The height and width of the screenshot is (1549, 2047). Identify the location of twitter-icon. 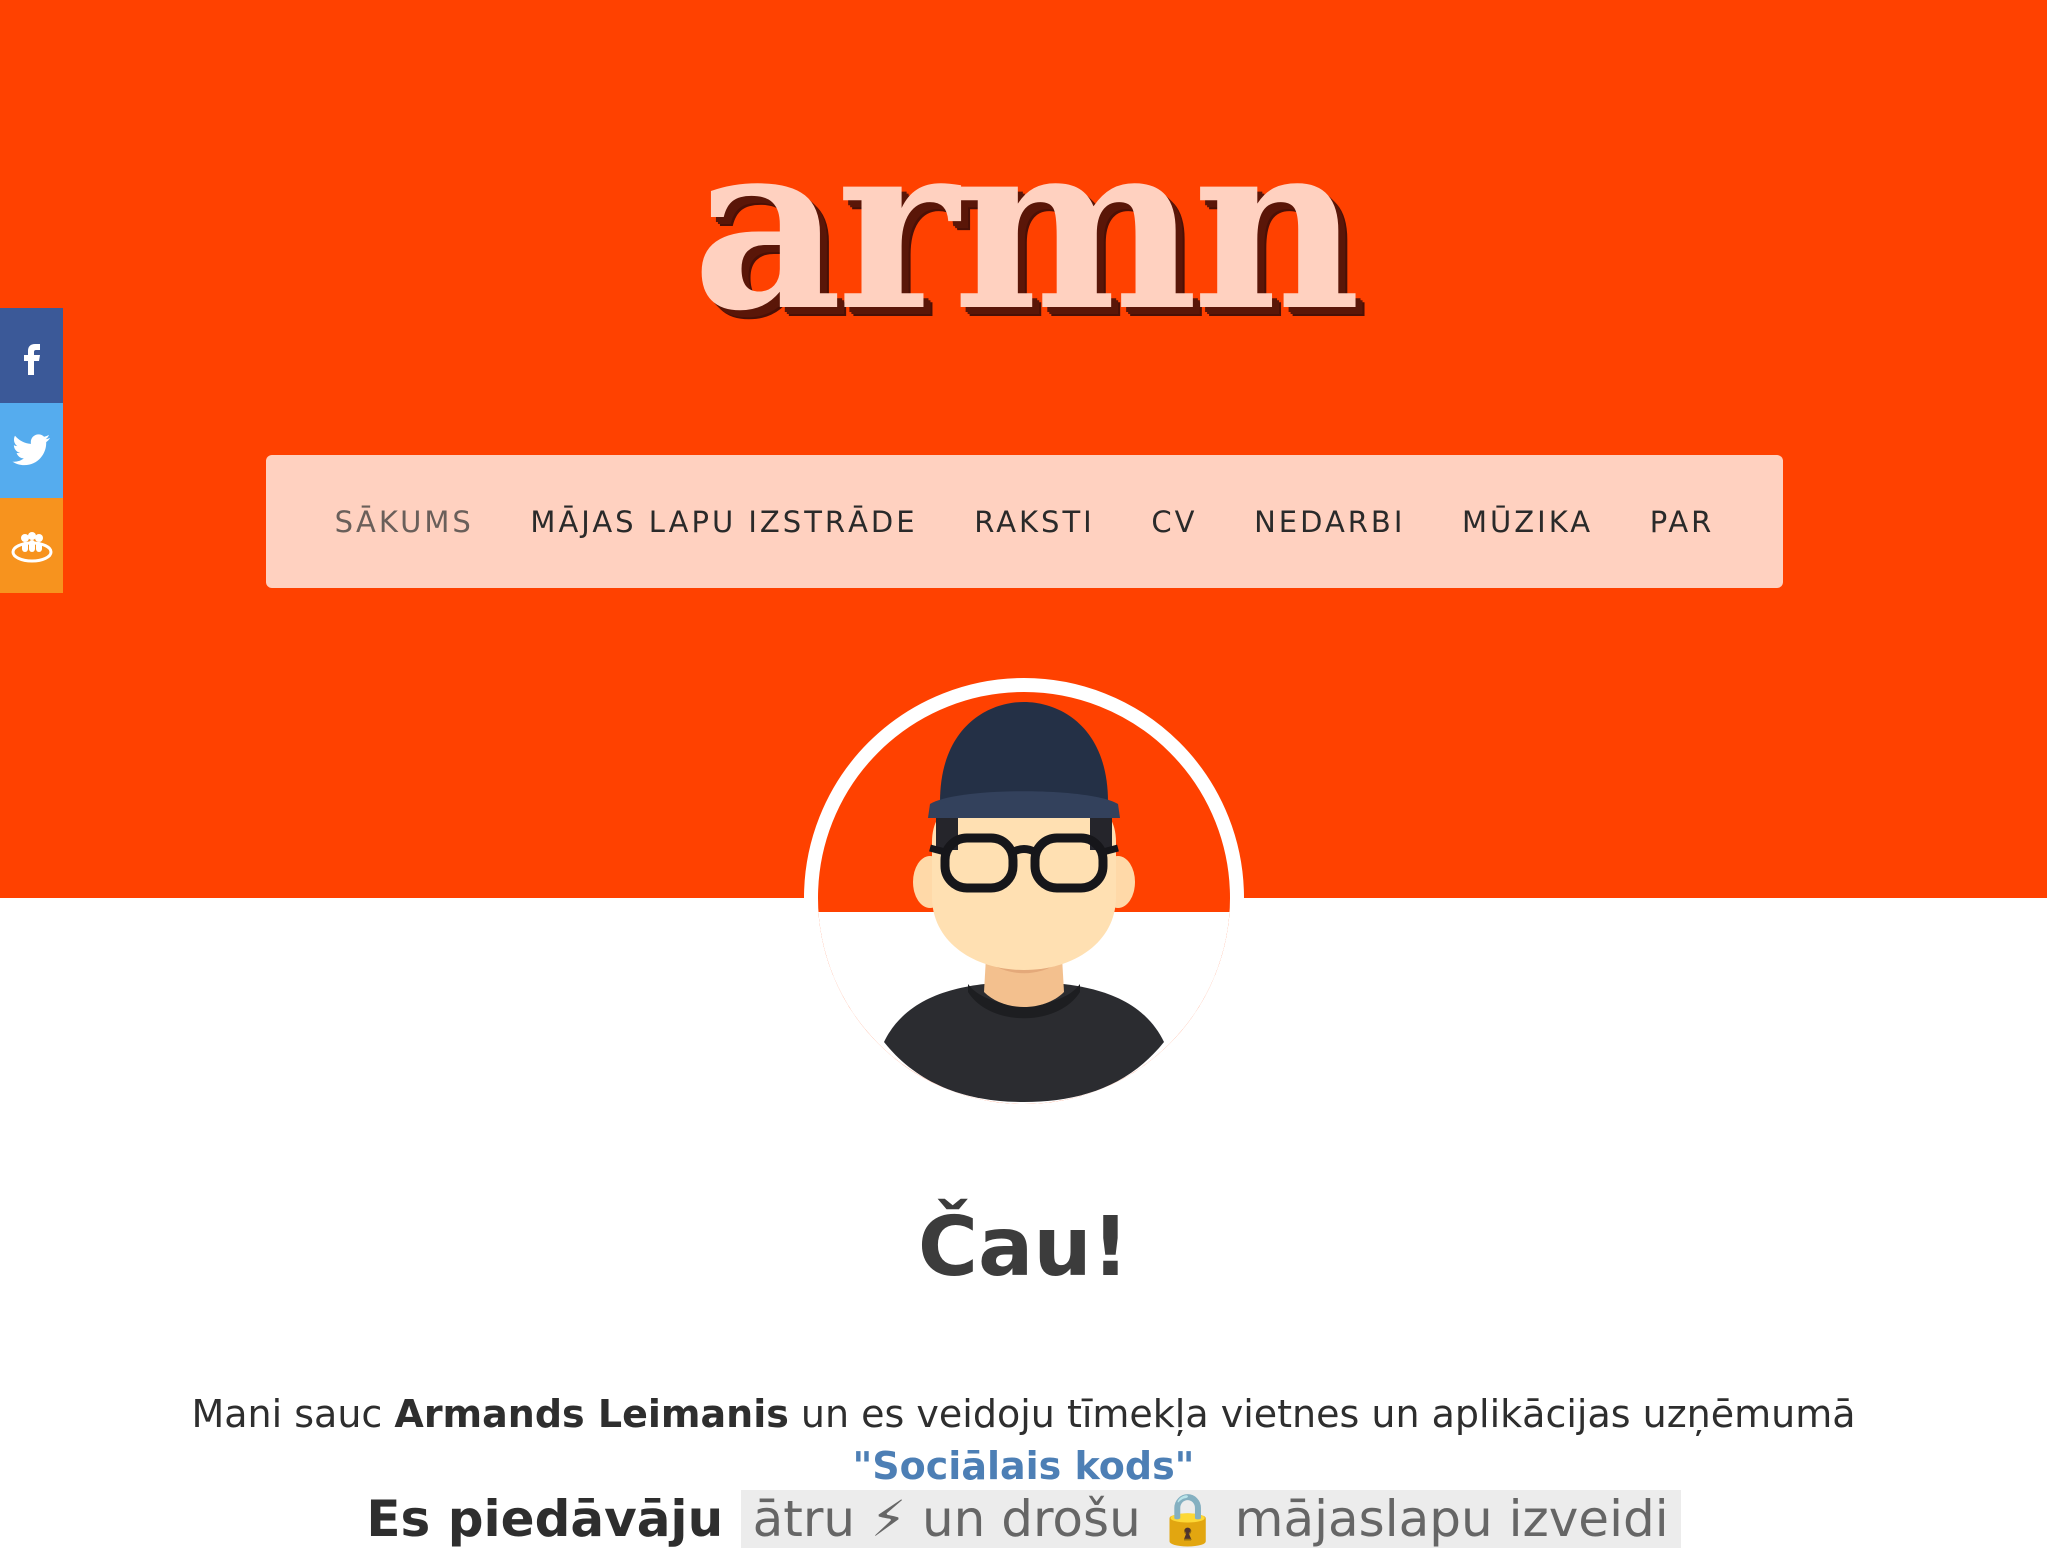
(30, 449).